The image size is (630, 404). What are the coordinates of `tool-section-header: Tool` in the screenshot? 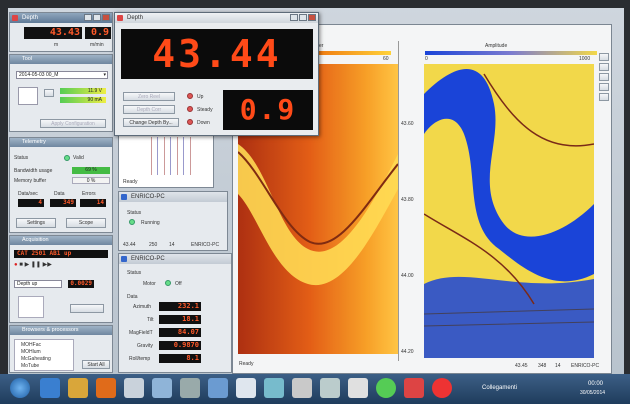 It's located at (61, 59).